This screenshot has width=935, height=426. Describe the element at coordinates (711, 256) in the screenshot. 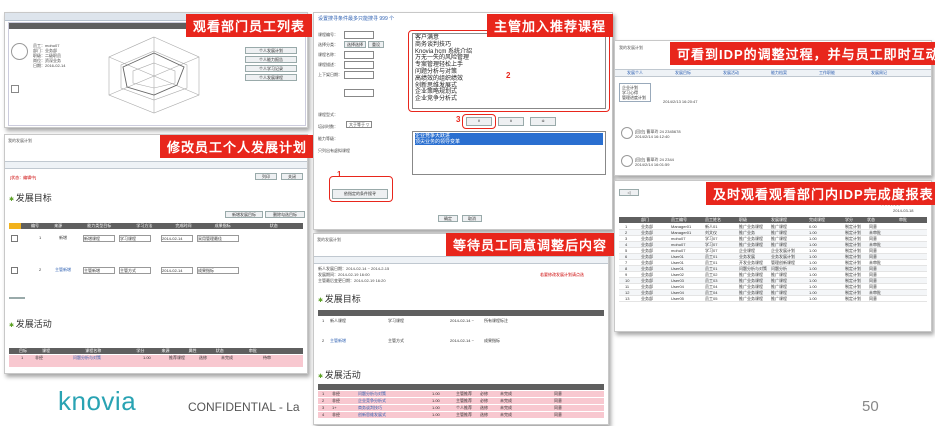

I see `report-cell: 员工01` at that location.